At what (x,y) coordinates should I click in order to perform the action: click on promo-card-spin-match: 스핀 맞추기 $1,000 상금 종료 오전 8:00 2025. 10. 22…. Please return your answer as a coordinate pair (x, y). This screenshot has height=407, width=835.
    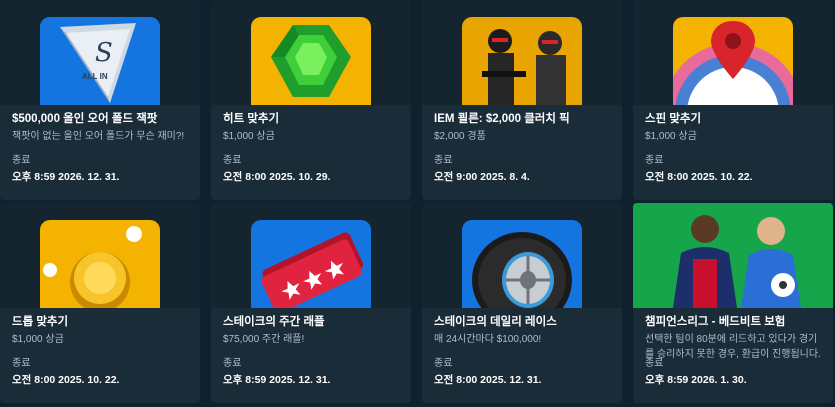
    Looking at the image, I should click on (733, 100).